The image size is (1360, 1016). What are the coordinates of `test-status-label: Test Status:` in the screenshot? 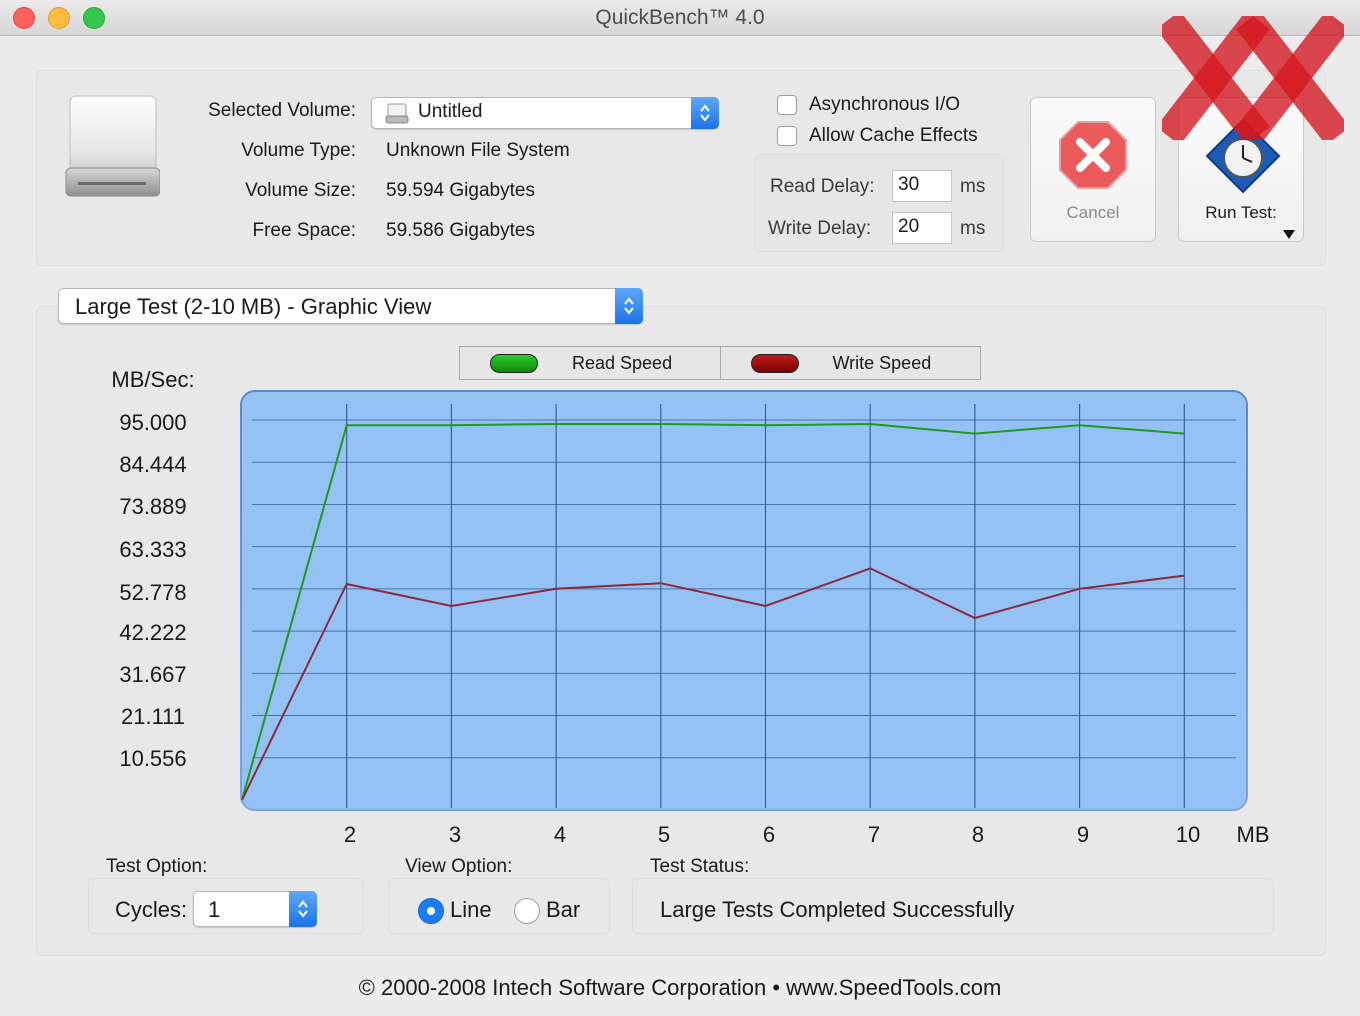 It's located at (700, 866).